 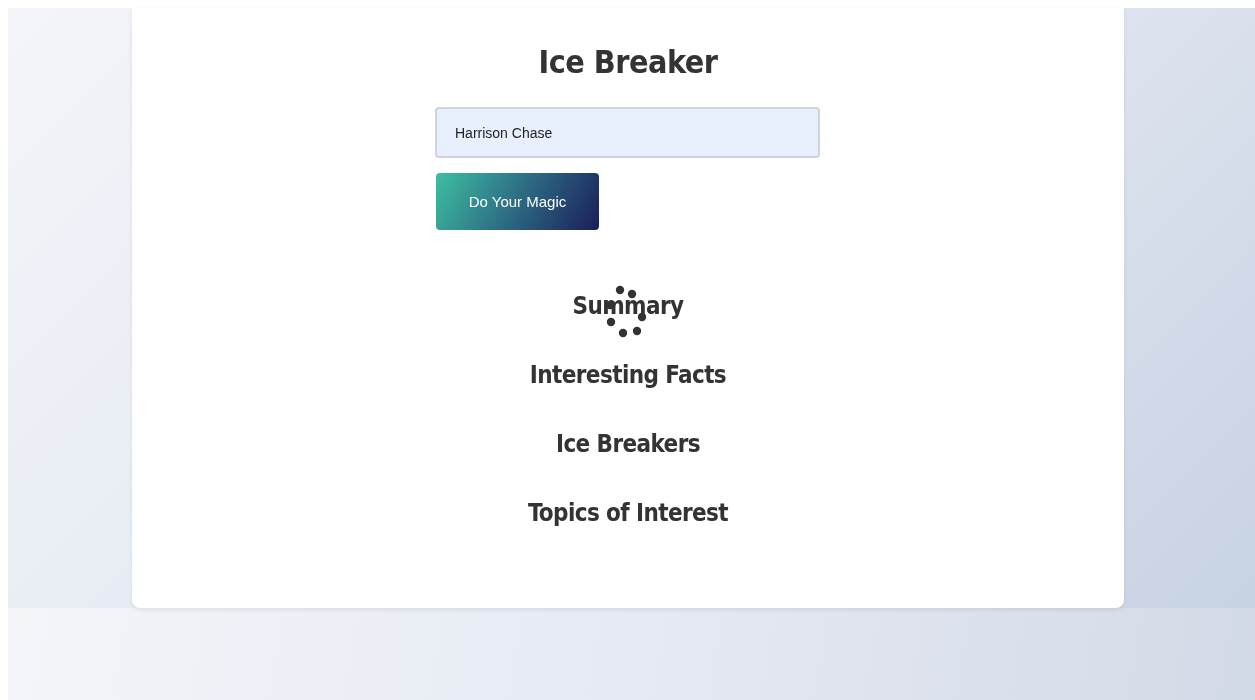 I want to click on page-title: Ice Breaker, so click(x=628, y=62).